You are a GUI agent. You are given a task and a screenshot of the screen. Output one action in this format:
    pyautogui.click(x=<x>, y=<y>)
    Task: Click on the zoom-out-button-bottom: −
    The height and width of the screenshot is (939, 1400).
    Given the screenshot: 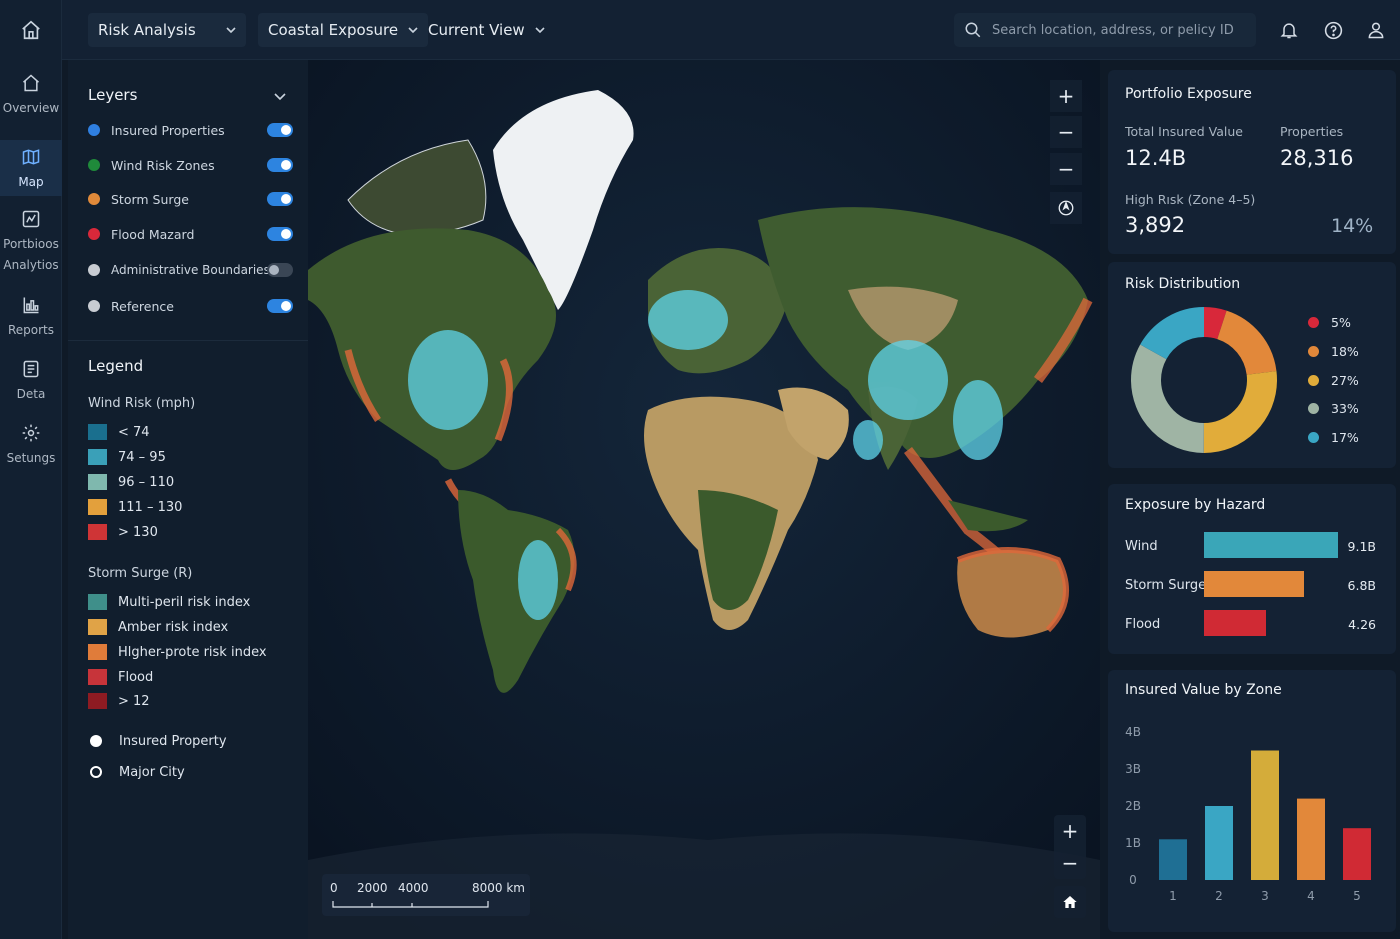 What is the action you would take?
    pyautogui.click(x=1070, y=863)
    